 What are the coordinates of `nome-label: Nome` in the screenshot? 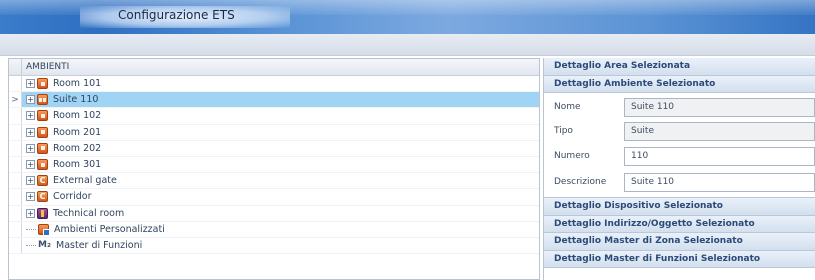 It's located at (567, 107).